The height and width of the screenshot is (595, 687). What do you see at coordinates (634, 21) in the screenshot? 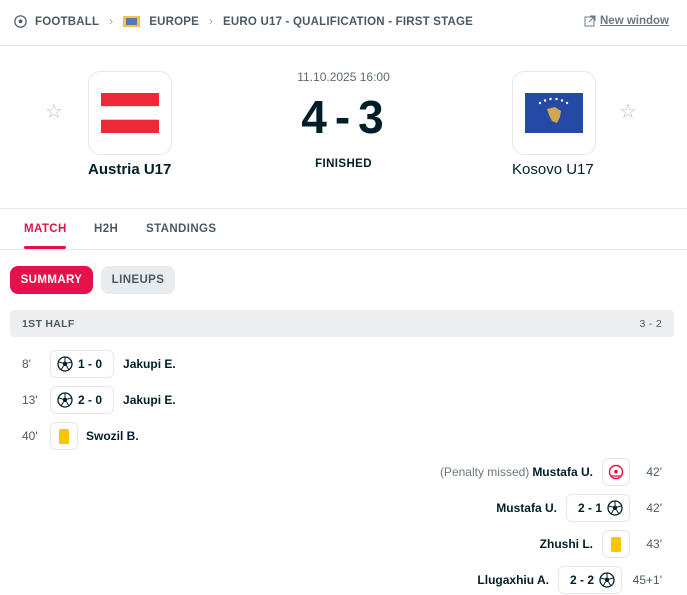
I see `new-window-label: New window` at bounding box center [634, 21].